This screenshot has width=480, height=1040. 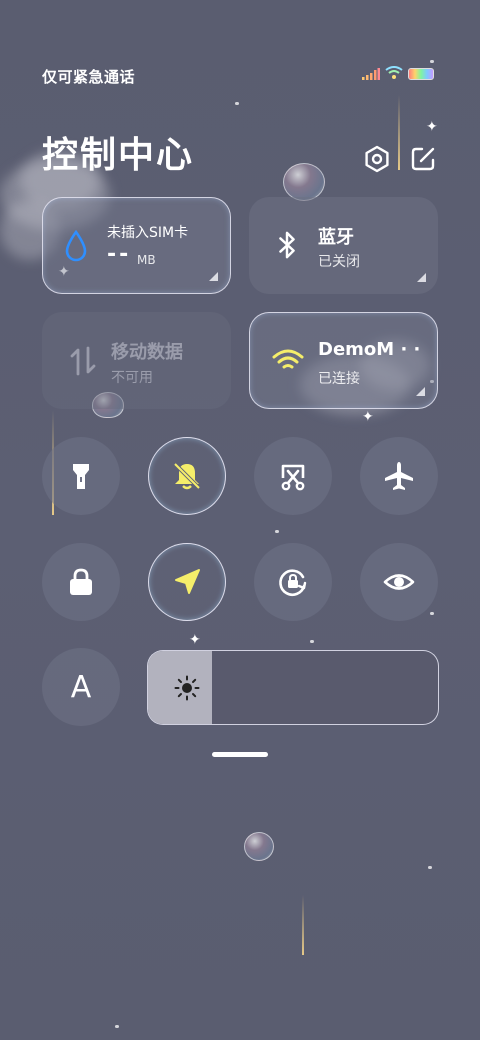 What do you see at coordinates (336, 237) in the screenshot?
I see `bluetooth-label: 蓝牙` at bounding box center [336, 237].